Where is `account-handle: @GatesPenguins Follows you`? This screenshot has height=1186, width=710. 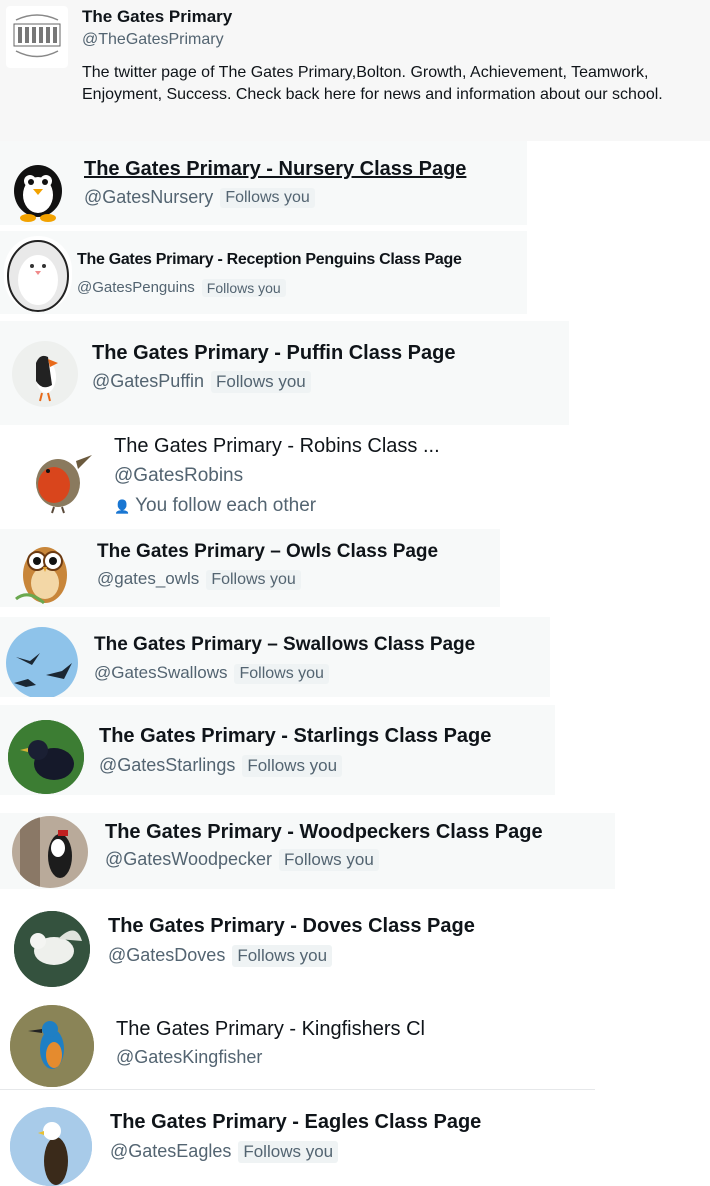
account-handle: @GatesPenguins Follows you is located at coordinates (181, 288).